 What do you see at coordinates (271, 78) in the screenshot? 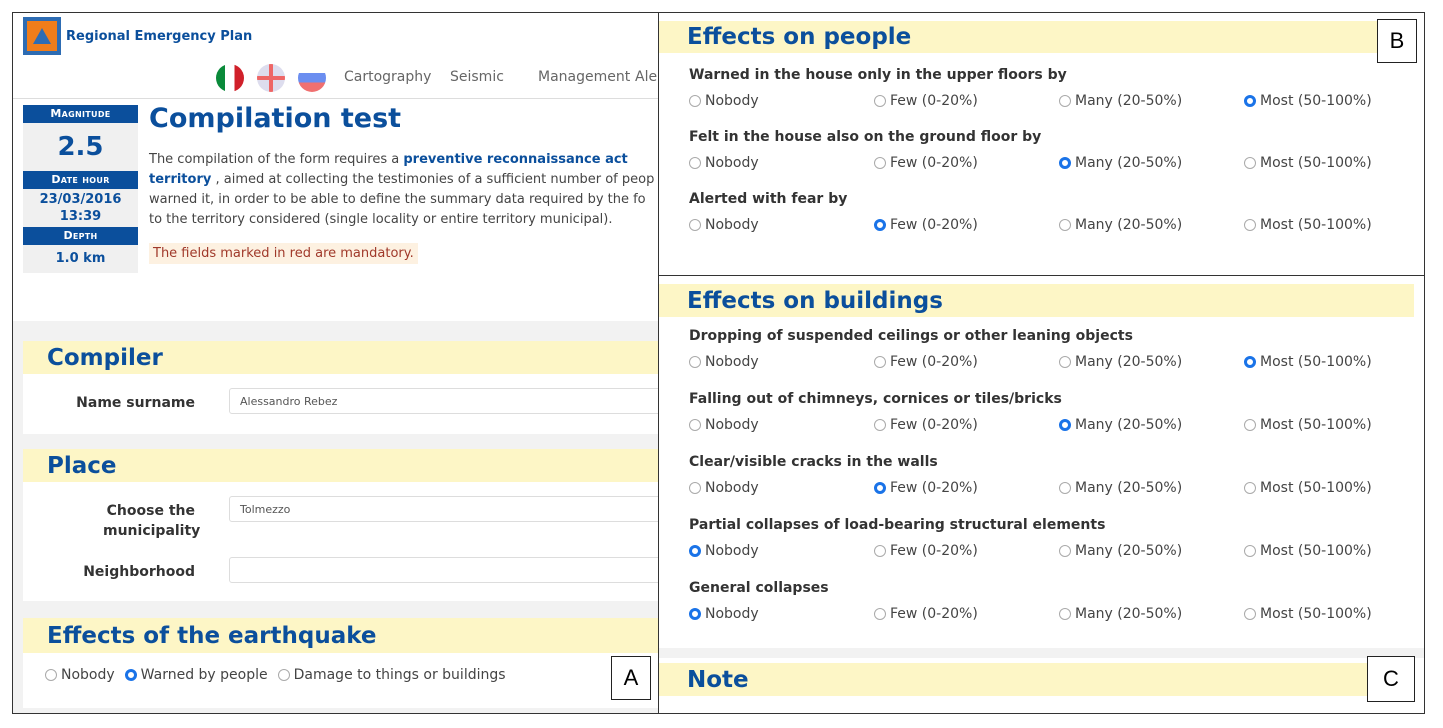
I see `flag-uk-icon` at bounding box center [271, 78].